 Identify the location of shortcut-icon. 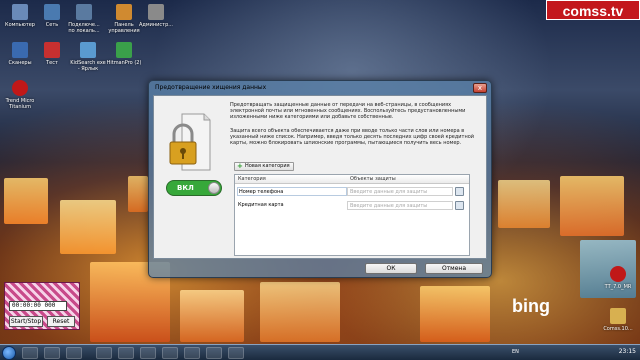
(88, 50).